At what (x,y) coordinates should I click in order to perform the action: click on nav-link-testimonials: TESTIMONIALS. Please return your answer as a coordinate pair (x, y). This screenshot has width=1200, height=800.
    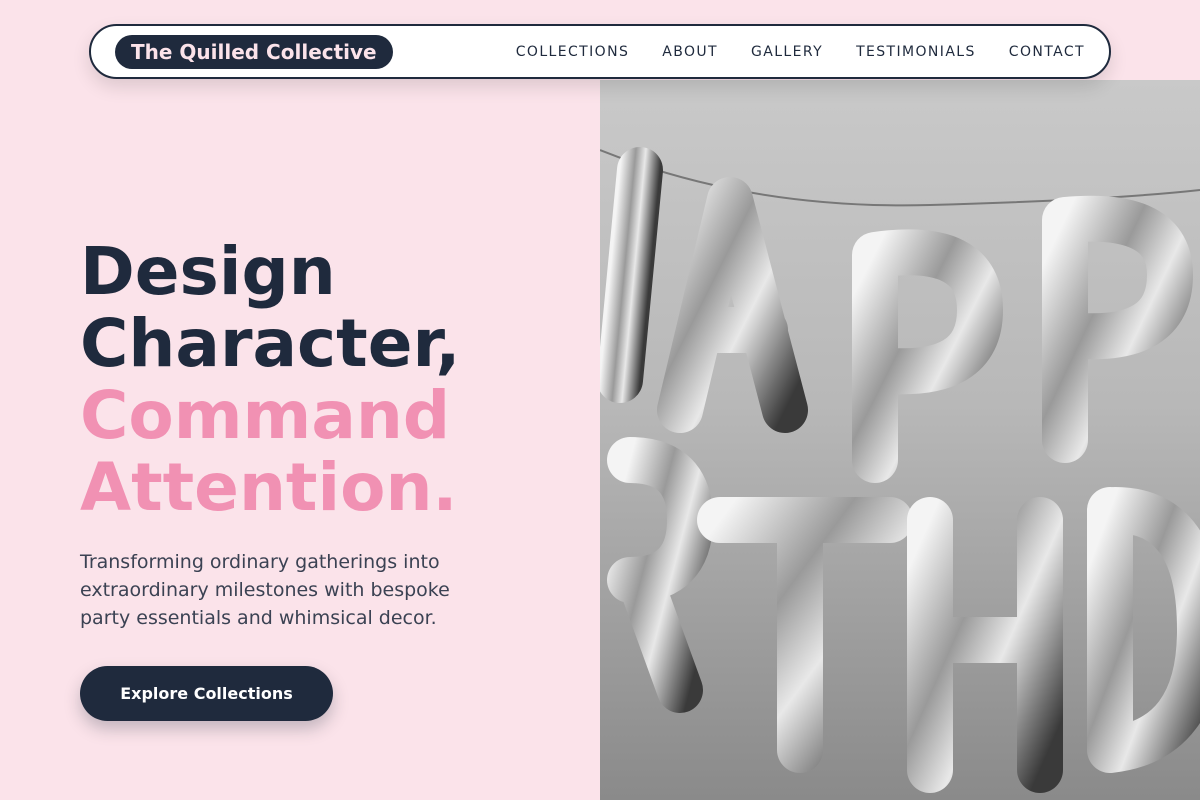
    Looking at the image, I should click on (916, 52).